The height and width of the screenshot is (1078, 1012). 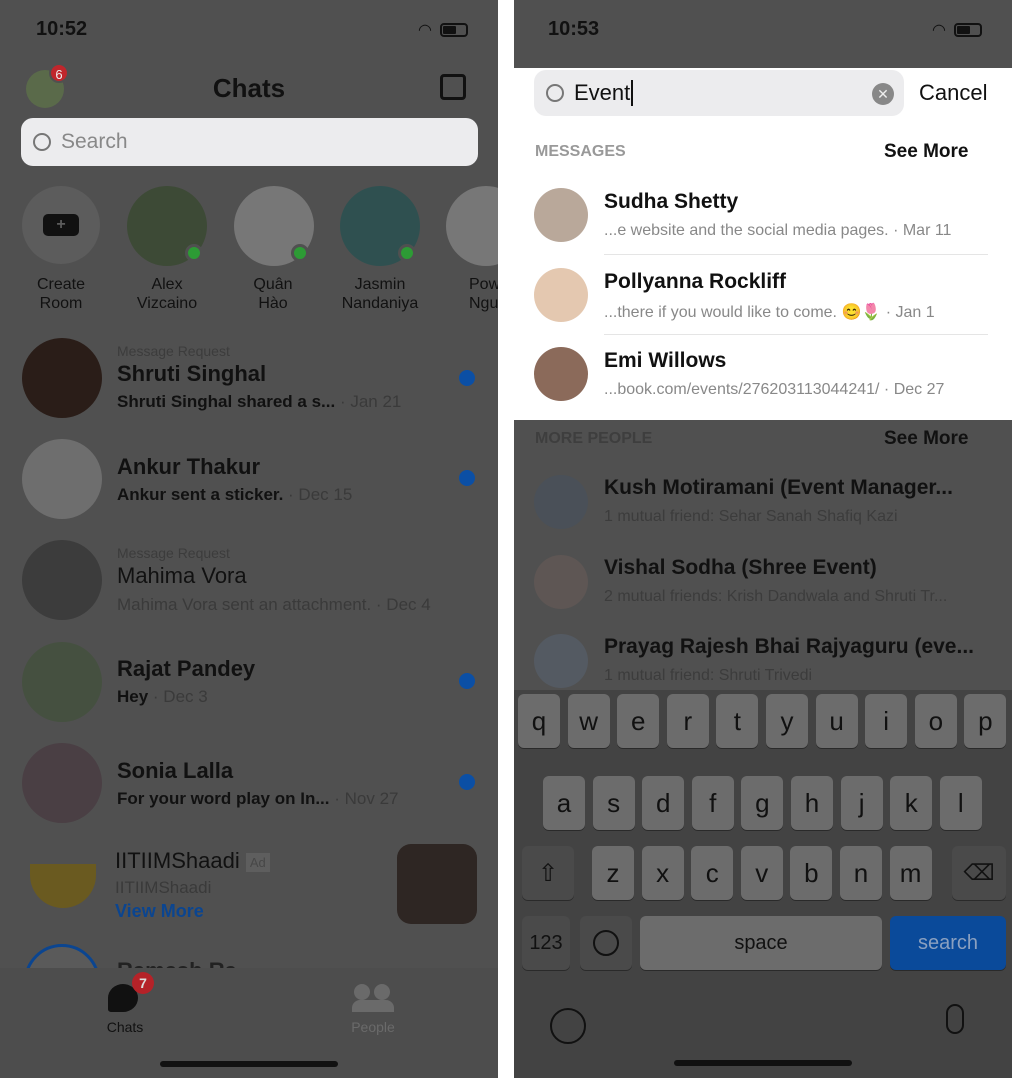 I want to click on key-shift: ⇧, so click(x=548, y=873).